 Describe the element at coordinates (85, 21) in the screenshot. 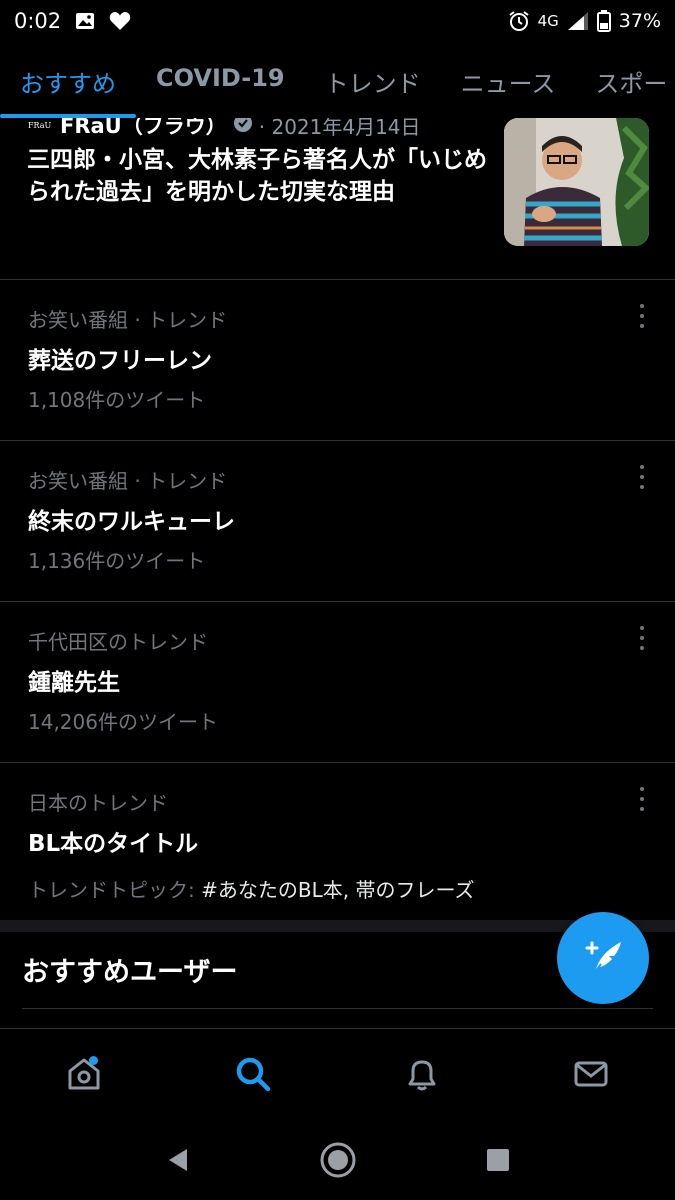

I see `gallery-icon` at that location.